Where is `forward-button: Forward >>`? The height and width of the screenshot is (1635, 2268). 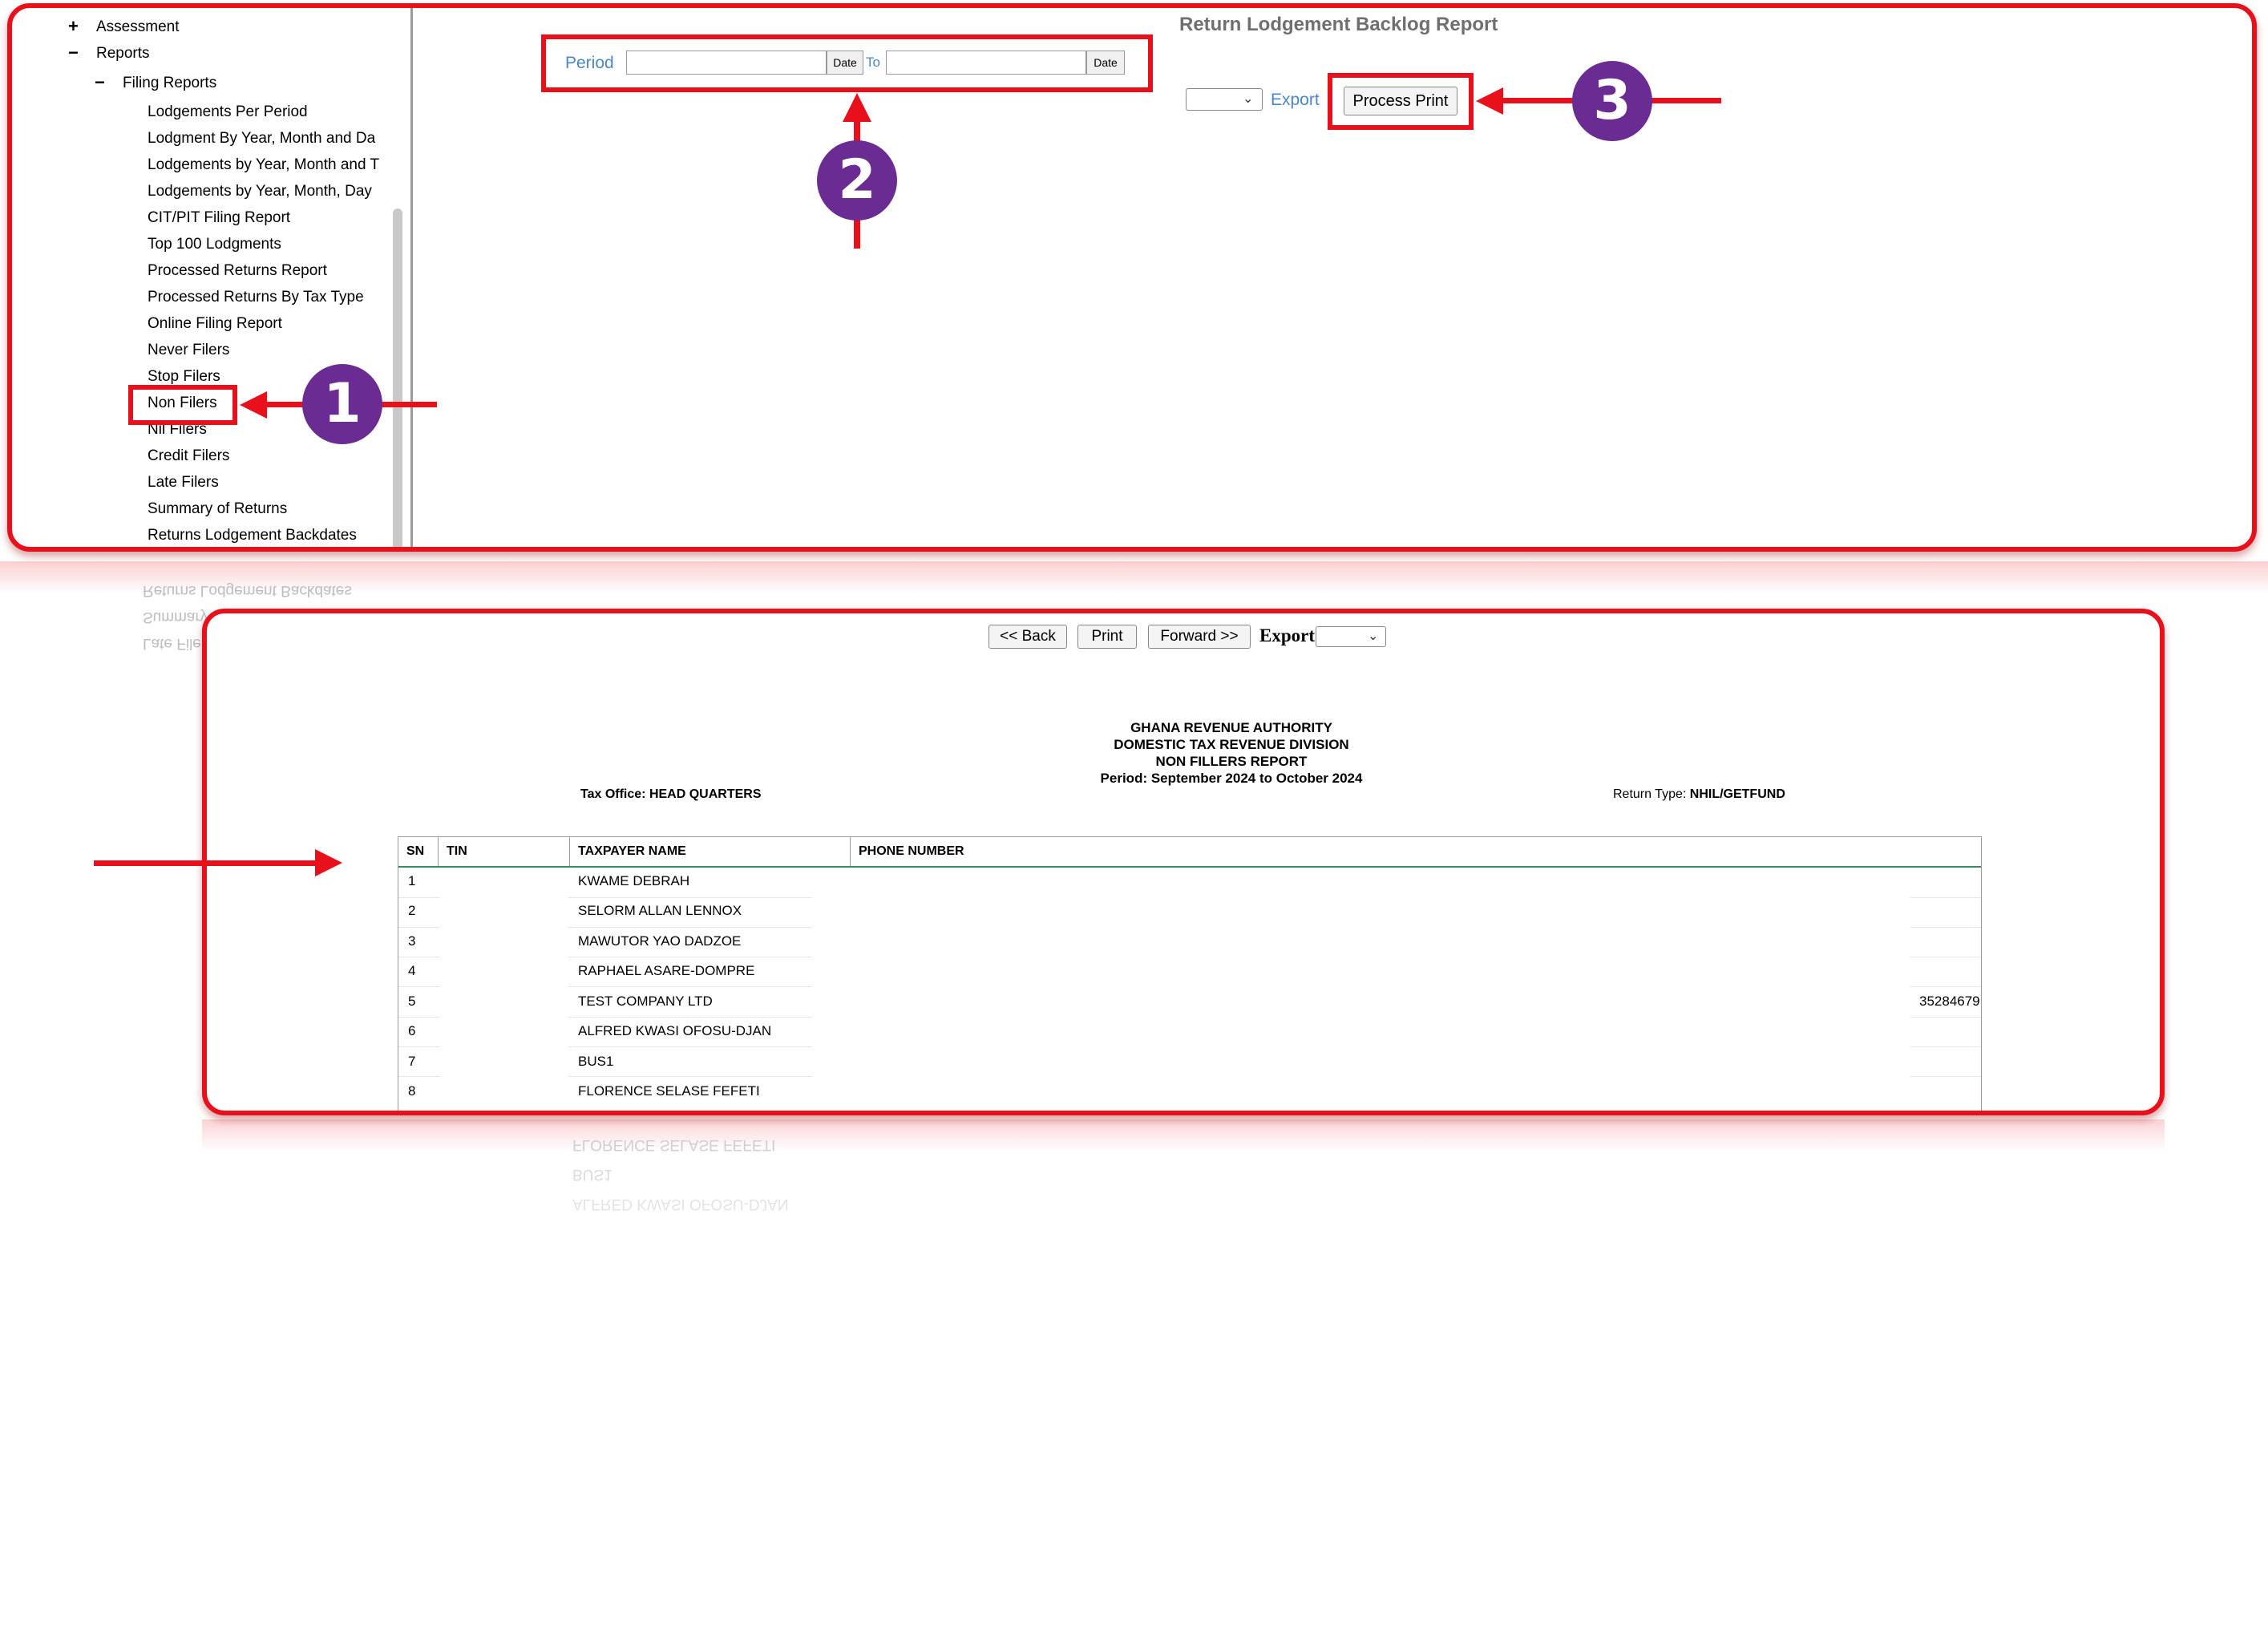 forward-button: Forward >> is located at coordinates (1199, 637).